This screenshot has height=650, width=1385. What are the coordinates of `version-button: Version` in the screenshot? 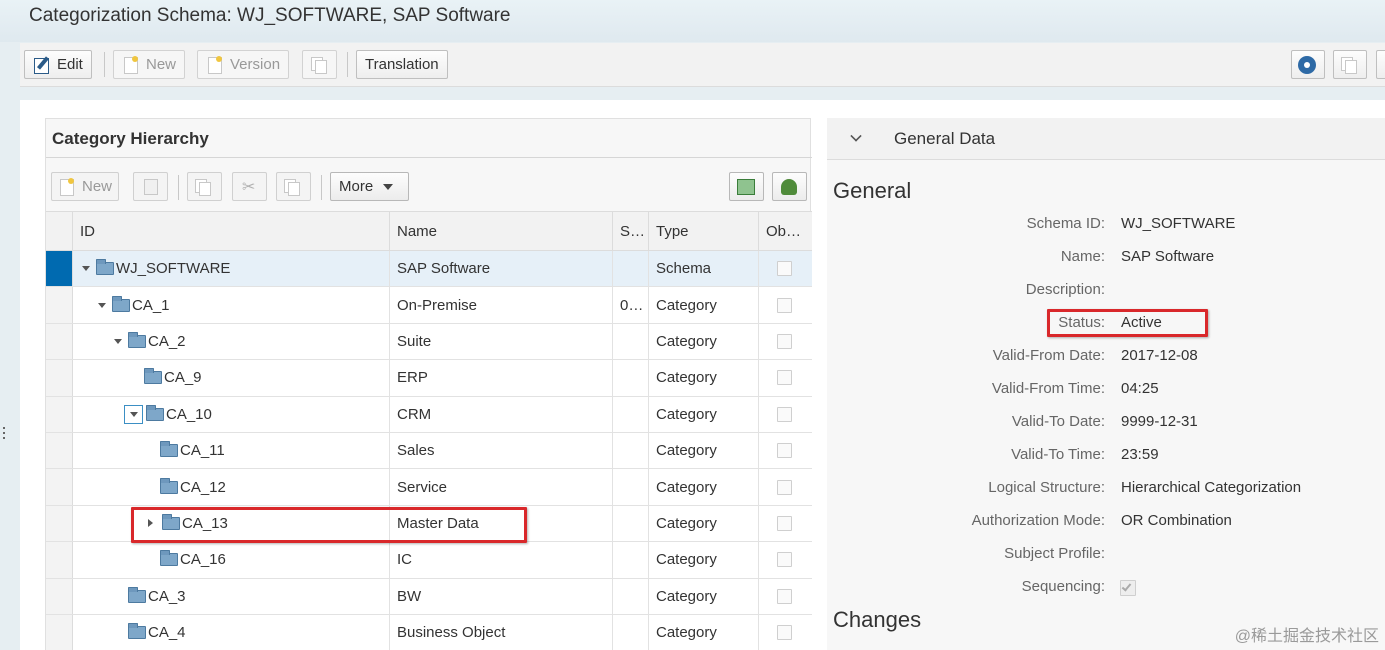 It's located at (243, 64).